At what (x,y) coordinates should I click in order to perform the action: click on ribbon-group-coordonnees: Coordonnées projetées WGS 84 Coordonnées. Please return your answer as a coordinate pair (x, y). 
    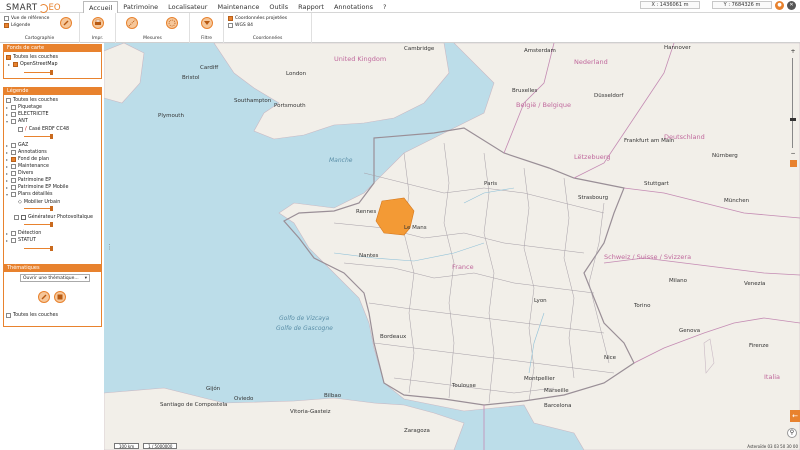
    Looking at the image, I should click on (268, 28).